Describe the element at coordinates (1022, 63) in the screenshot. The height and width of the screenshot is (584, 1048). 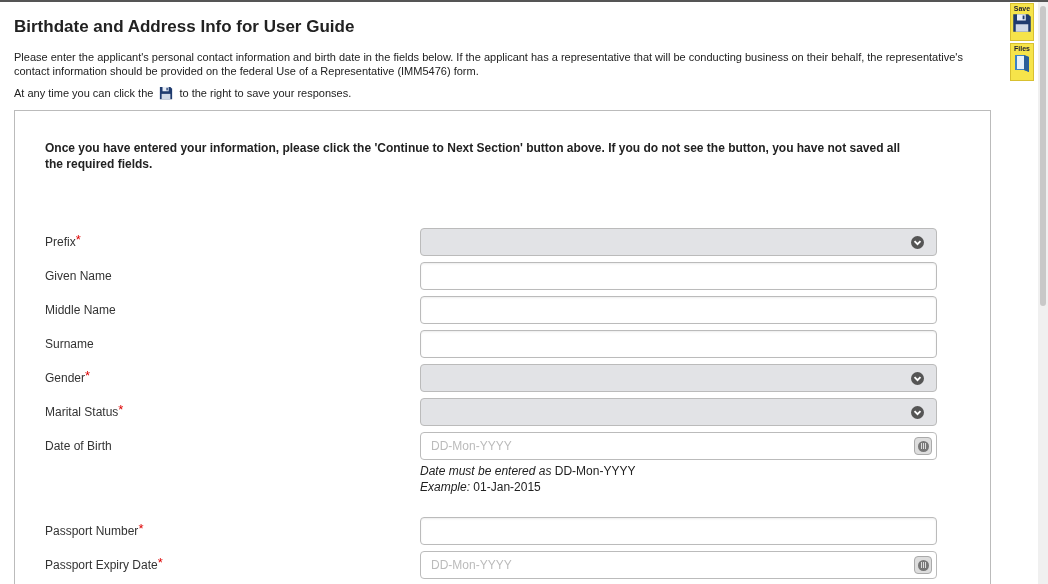
I see `book-icon` at that location.